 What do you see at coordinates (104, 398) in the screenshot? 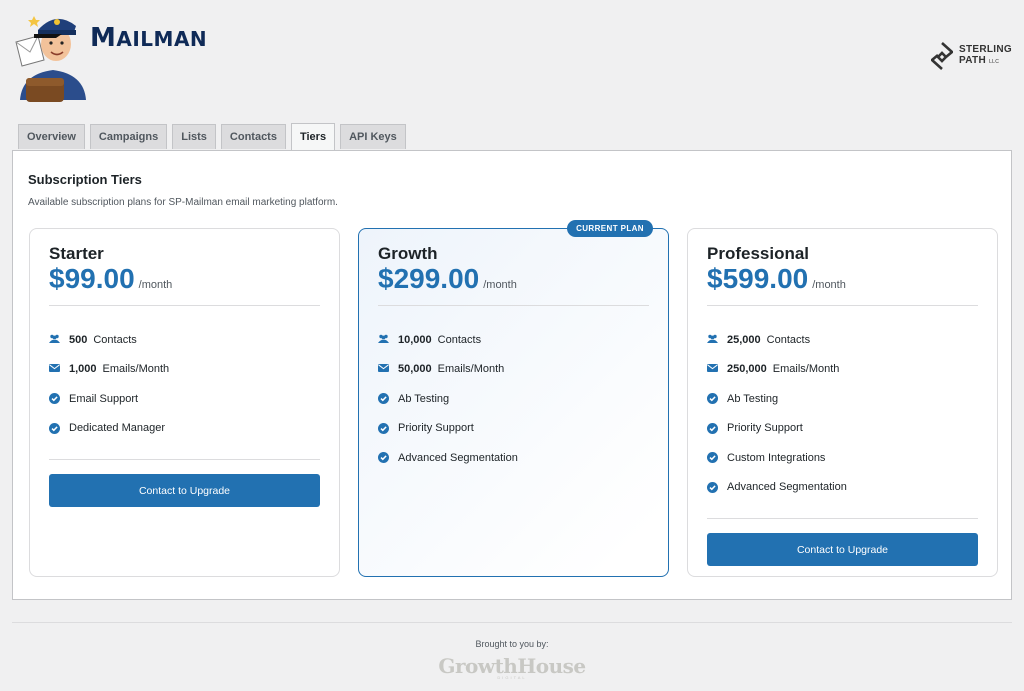
I see `feature-label: Email Support` at bounding box center [104, 398].